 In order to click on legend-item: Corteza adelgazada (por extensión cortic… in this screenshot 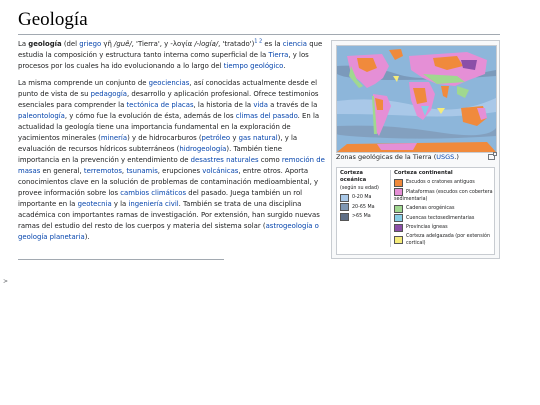, I will do `click(446, 240)`.